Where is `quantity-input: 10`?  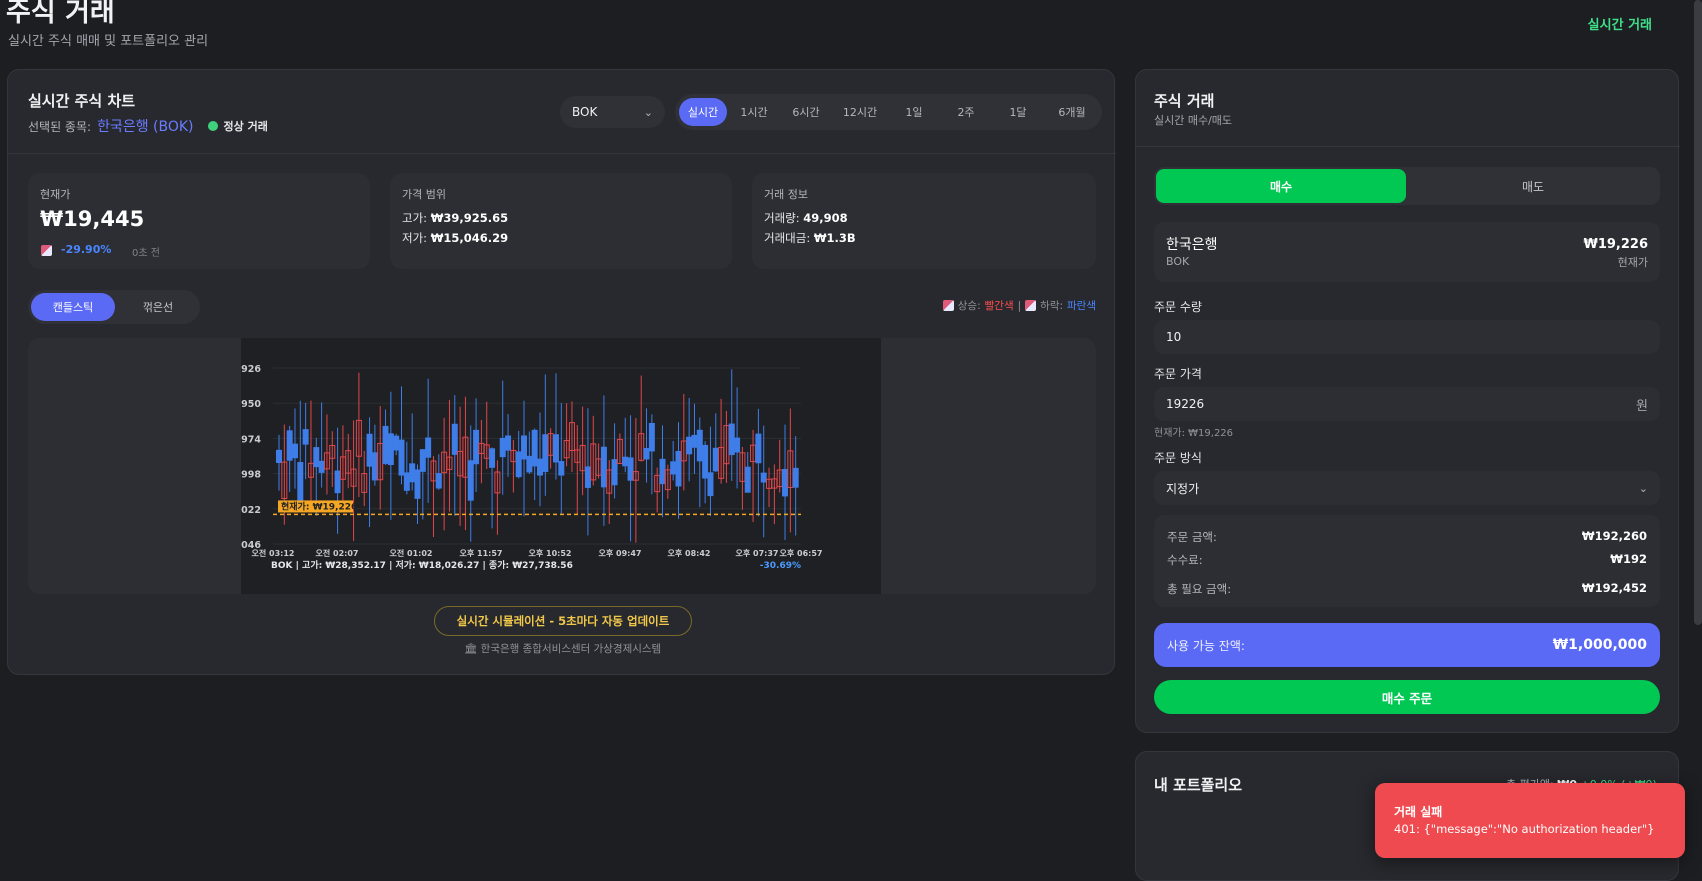 quantity-input: 10 is located at coordinates (1407, 337).